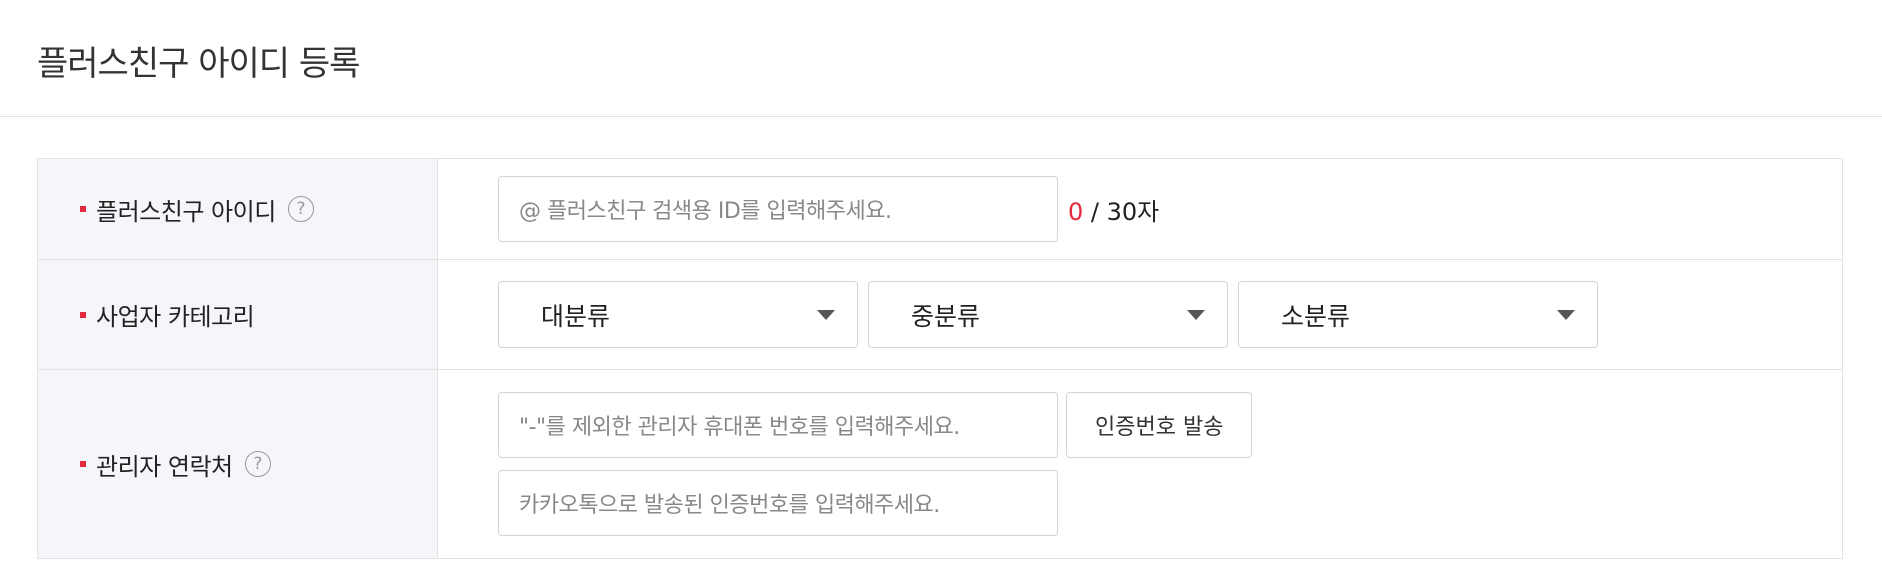 Image resolution: width=1882 pixels, height=576 pixels. What do you see at coordinates (576, 316) in the screenshot?
I see `category-major-value: 대분류` at bounding box center [576, 316].